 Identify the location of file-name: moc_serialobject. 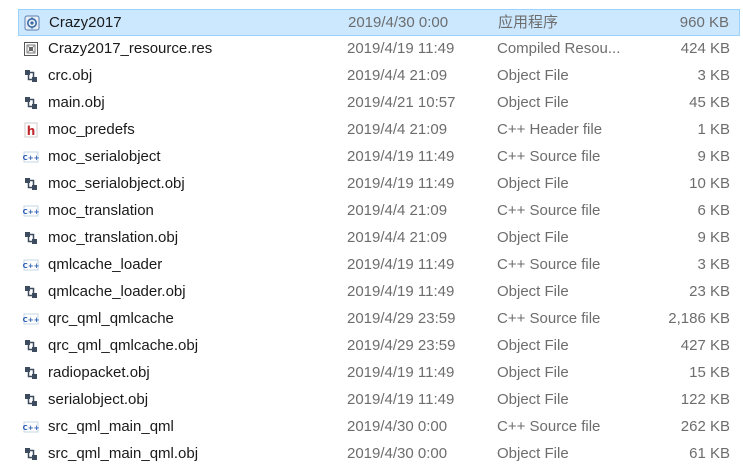
(104, 156).